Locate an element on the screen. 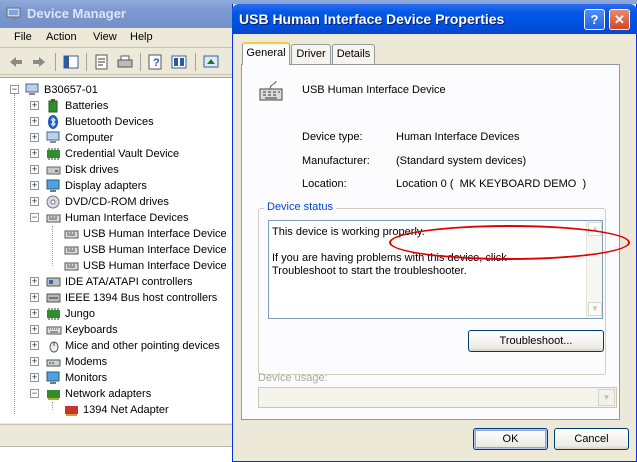 Image resolution: width=637 pixels, height=462 pixels. help-icon: ? is located at coordinates (156, 62).